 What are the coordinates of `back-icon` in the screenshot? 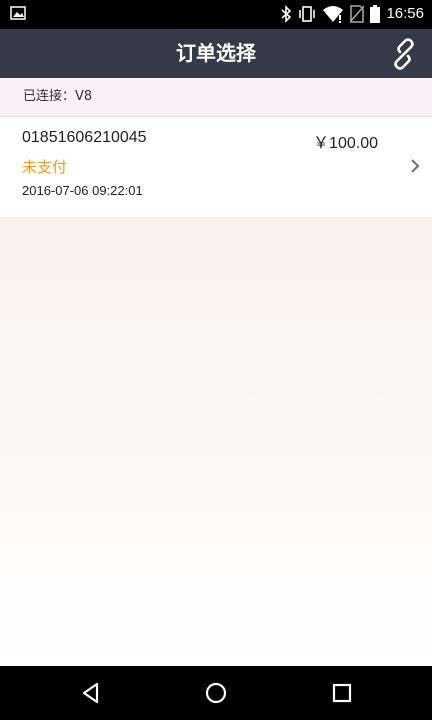 It's located at (90, 693).